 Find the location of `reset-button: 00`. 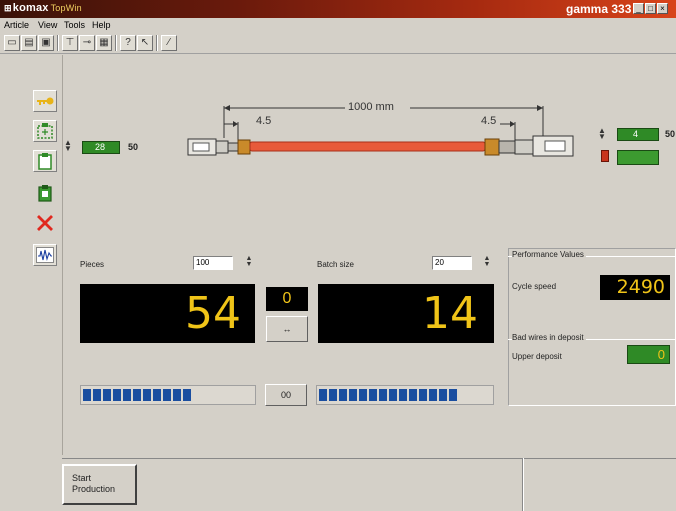

reset-button: 00 is located at coordinates (286, 395).